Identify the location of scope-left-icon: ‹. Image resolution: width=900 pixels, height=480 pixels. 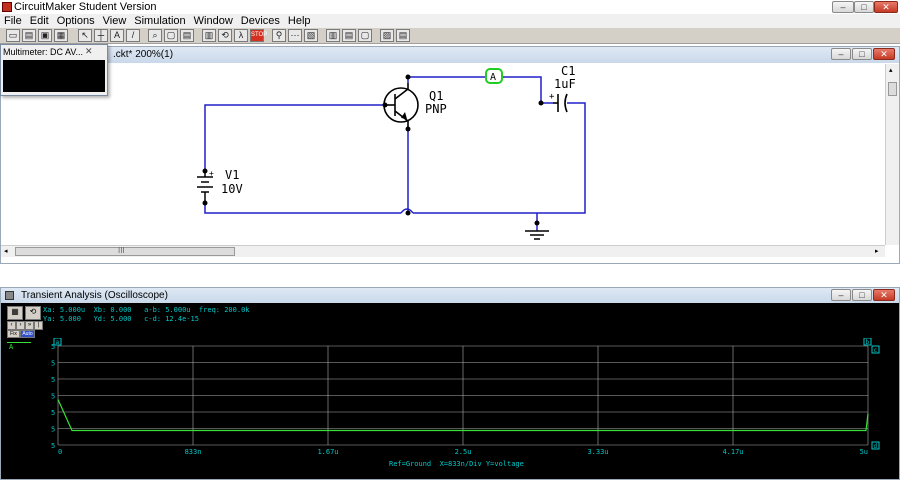
(11, 325).